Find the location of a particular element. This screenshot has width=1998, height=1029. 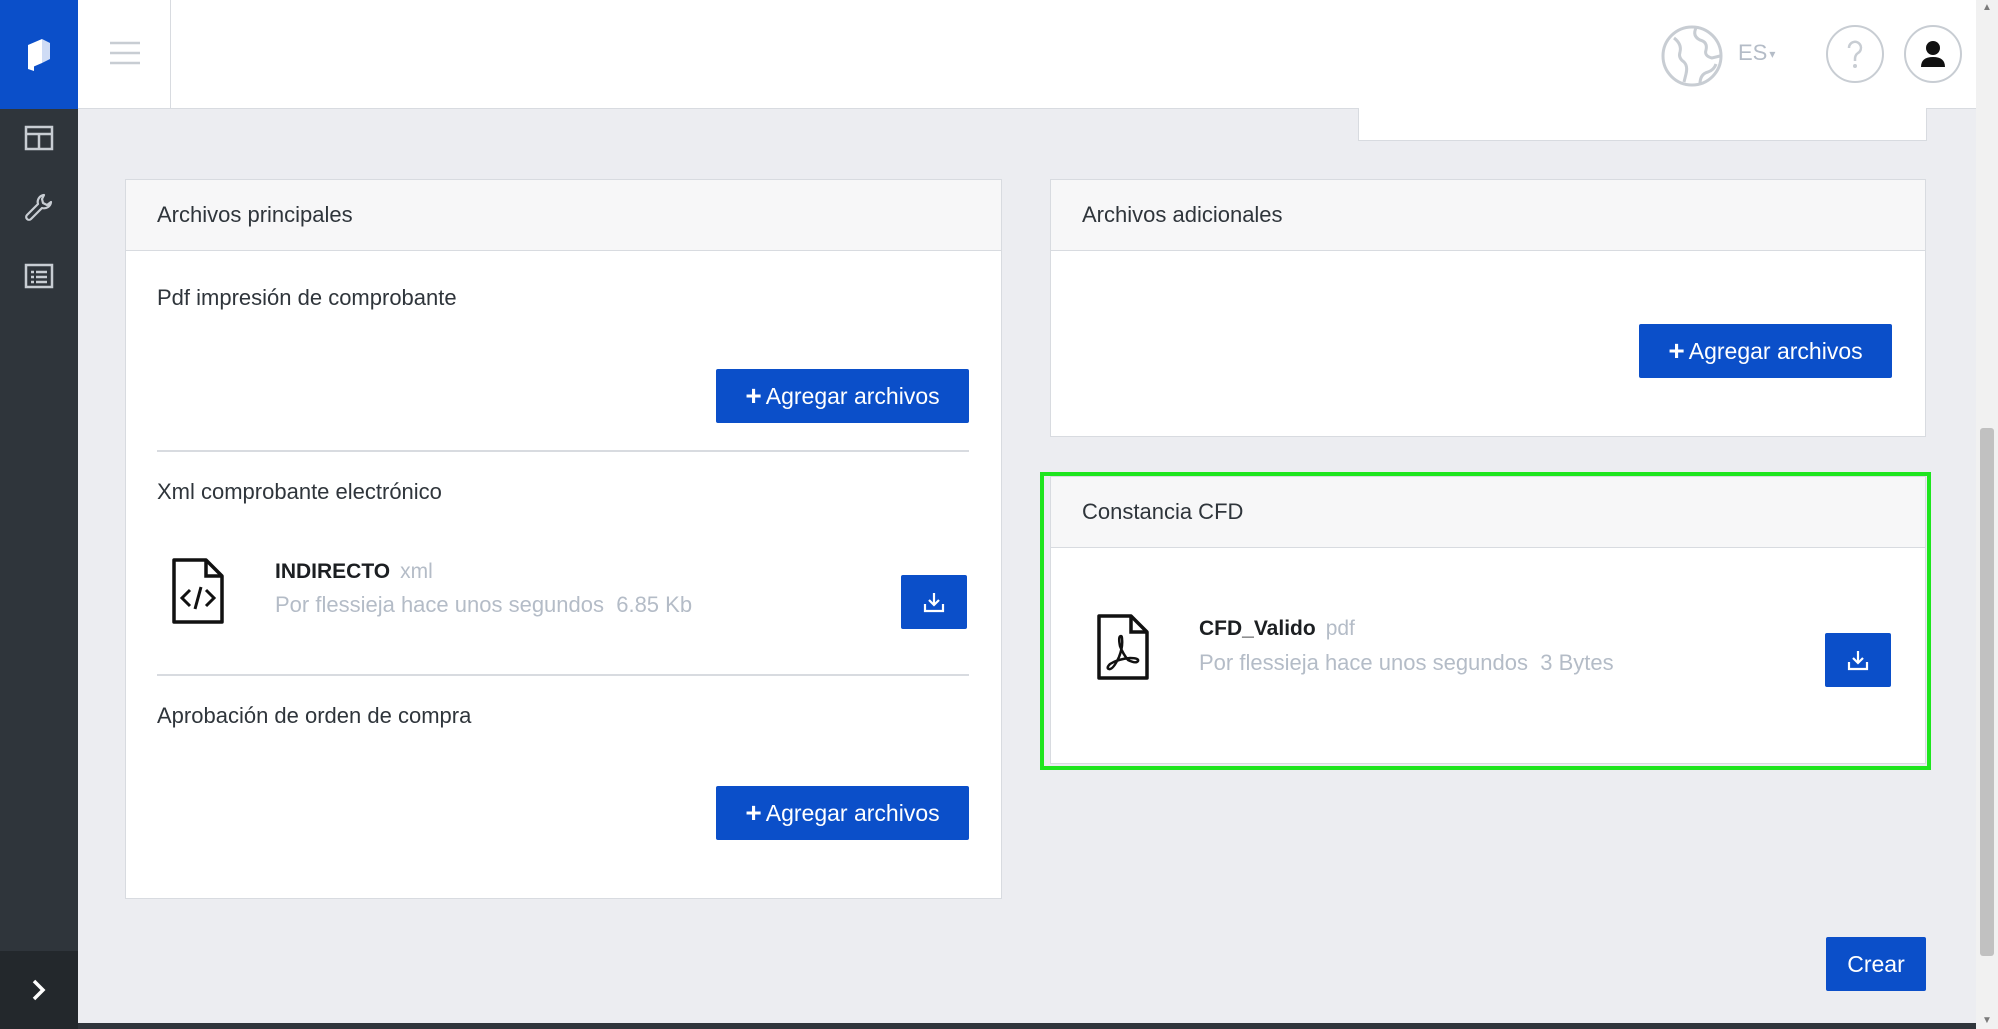

topbar-divider is located at coordinates (170, 54).